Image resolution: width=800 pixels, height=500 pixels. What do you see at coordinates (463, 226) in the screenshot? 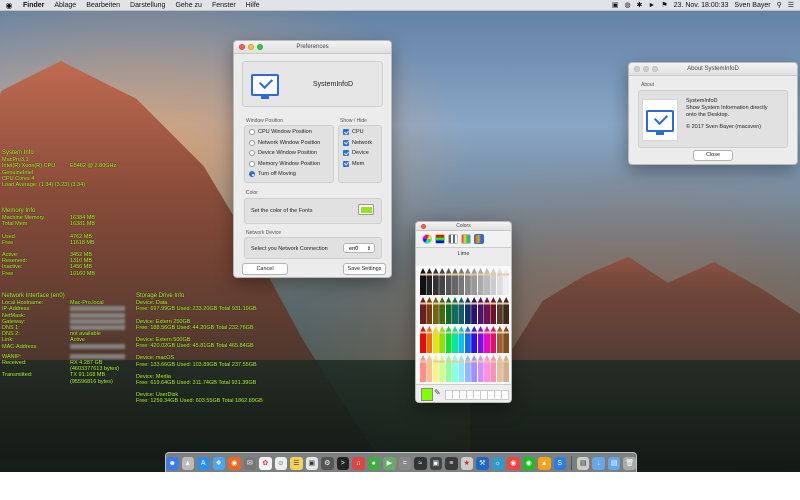
I see `colors-titlebar: Colors` at bounding box center [463, 226].